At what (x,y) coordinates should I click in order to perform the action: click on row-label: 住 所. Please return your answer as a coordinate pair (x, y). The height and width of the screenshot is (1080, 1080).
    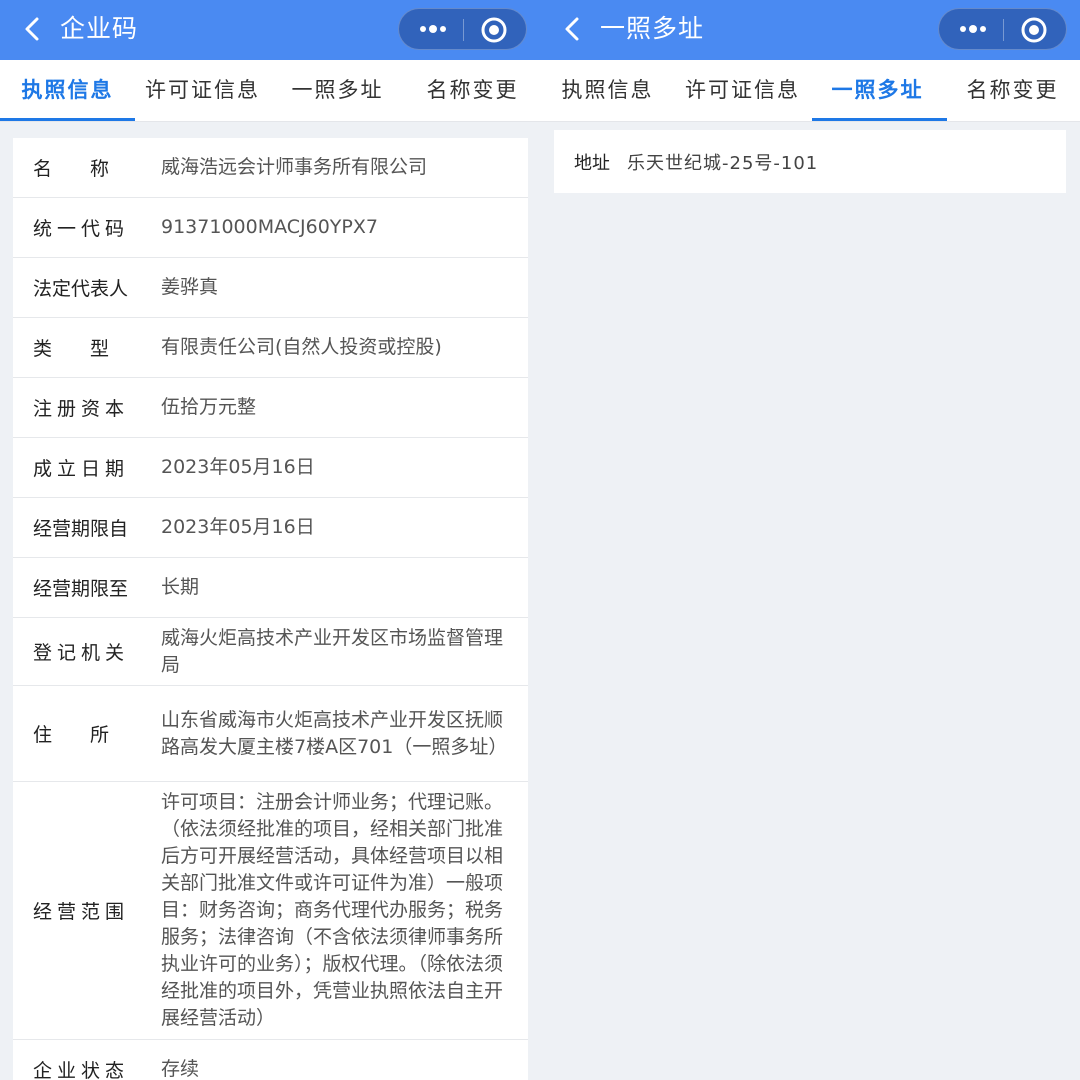
    Looking at the image, I should click on (71, 735).